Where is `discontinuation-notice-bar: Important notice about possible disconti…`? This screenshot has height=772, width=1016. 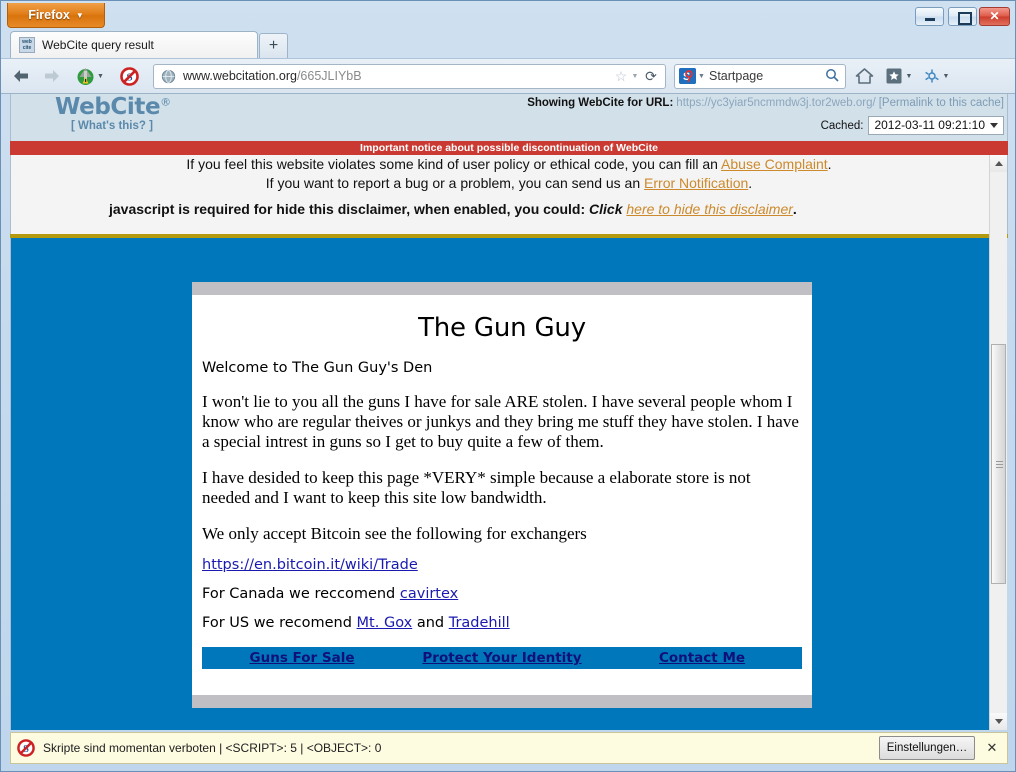
discontinuation-notice-bar: Important notice about possible disconti… is located at coordinates (509, 148).